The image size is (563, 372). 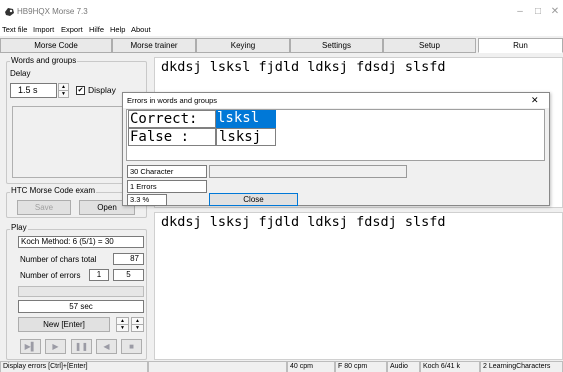 What do you see at coordinates (538, 12) in the screenshot?
I see `maximize-button: □` at bounding box center [538, 12].